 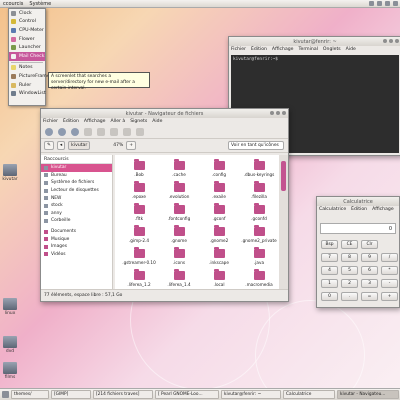 I want to click on path-left-arrow-icon: ◂, so click(x=61, y=145).